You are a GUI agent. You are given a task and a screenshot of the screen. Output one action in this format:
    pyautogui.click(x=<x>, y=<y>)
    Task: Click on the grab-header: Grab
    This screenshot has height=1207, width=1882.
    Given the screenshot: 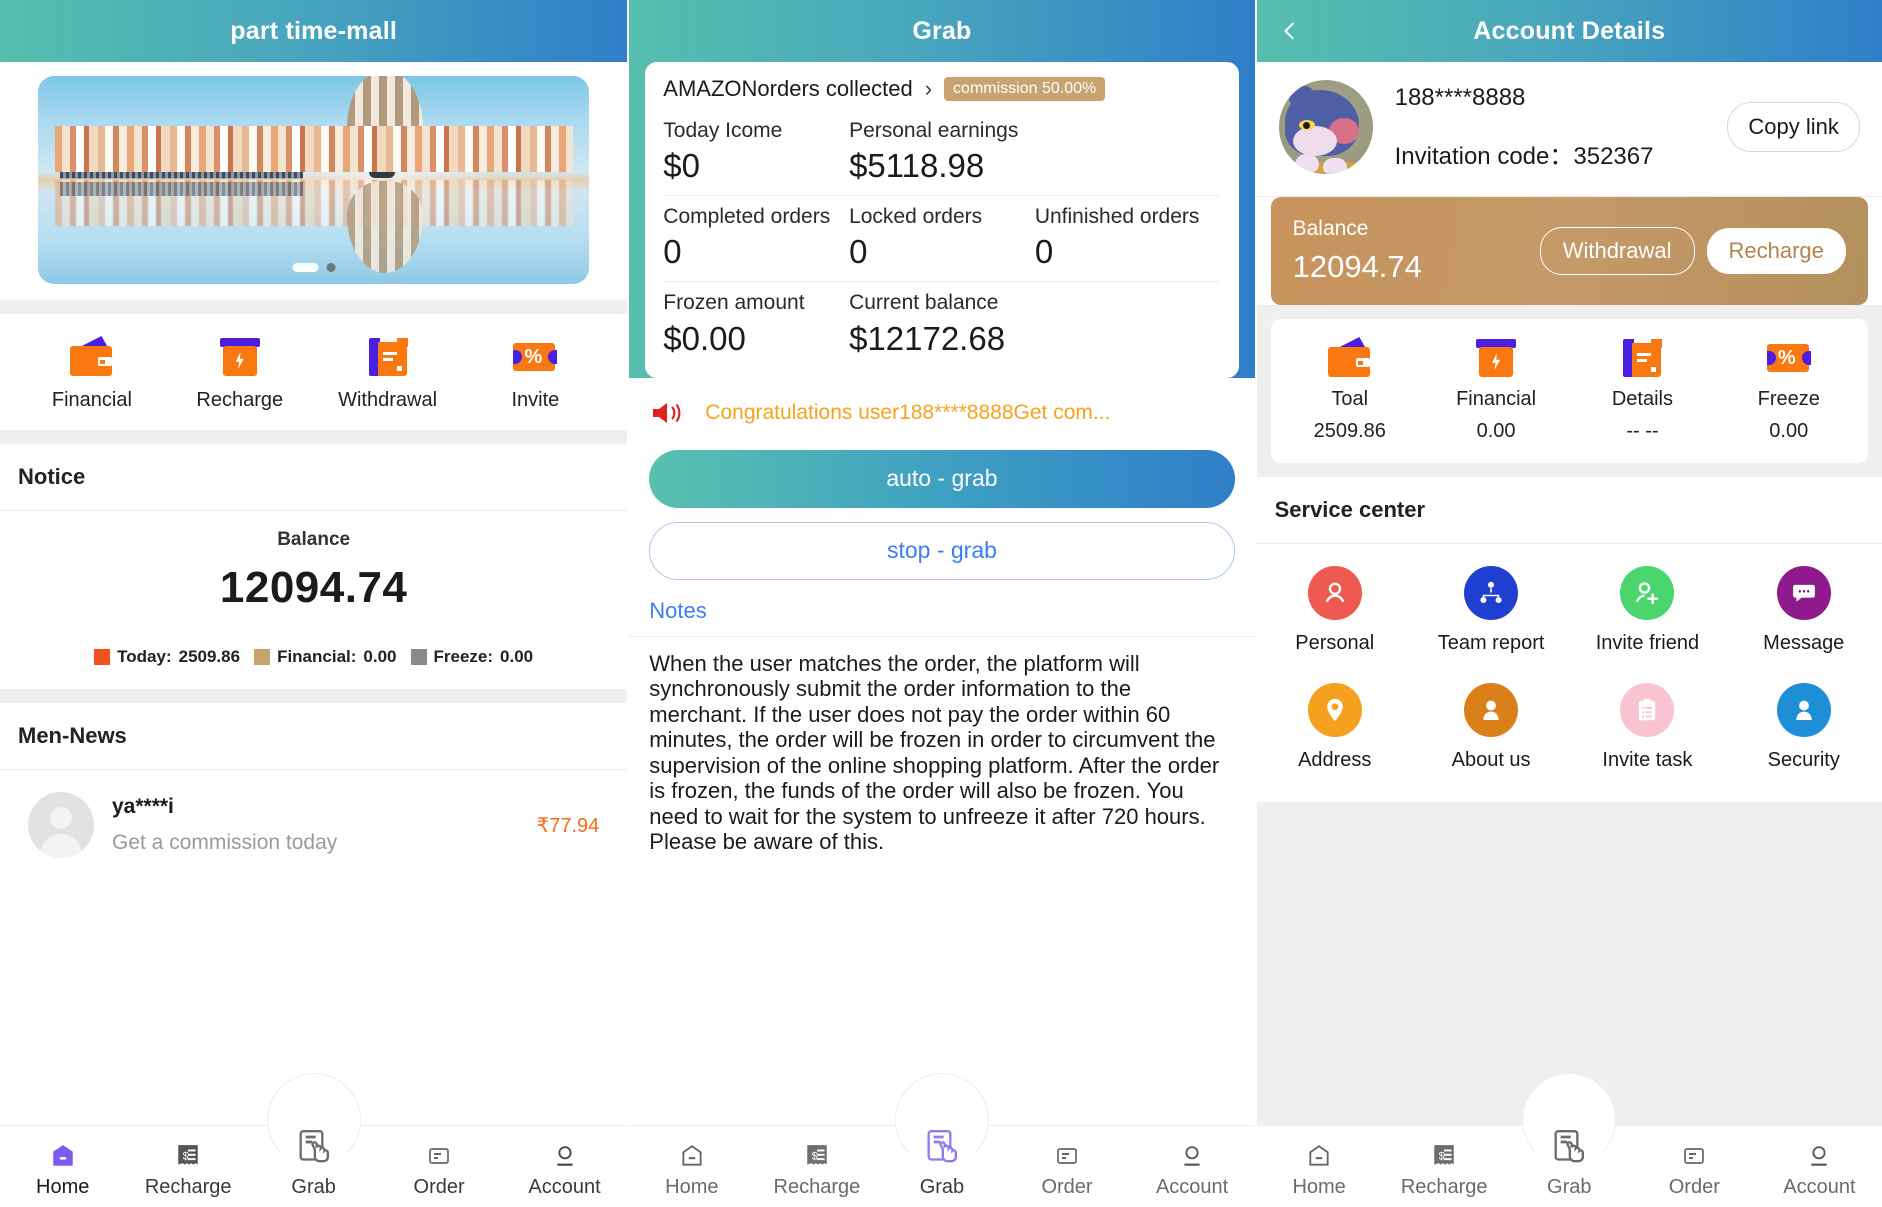 What is the action you would take?
    pyautogui.click(x=942, y=31)
    